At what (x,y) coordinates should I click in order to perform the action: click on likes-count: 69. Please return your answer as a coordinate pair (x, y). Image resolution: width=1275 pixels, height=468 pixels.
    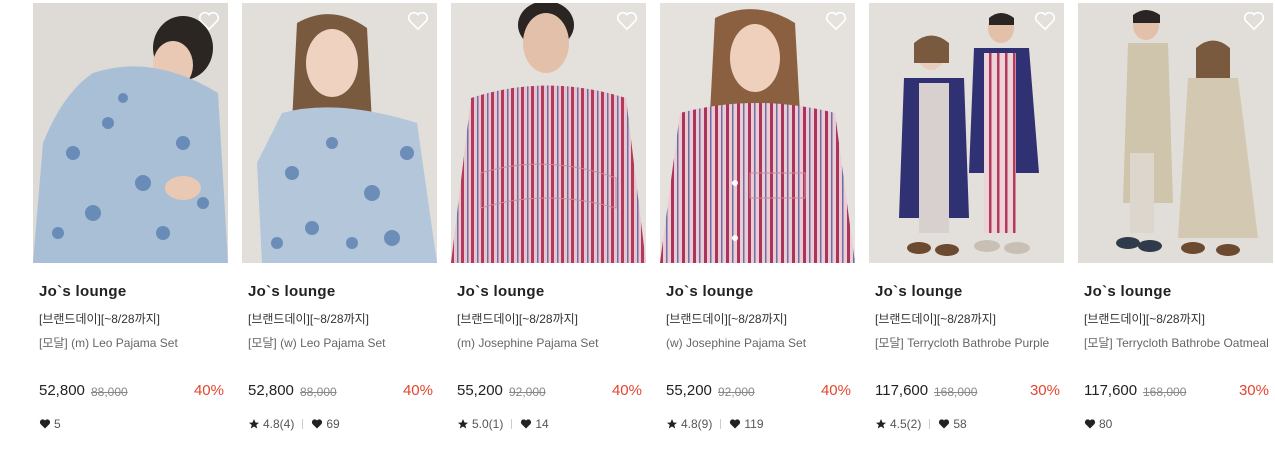
    Looking at the image, I should click on (333, 424).